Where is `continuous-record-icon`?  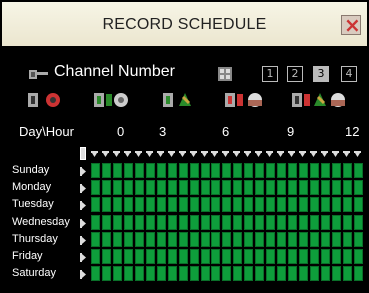 continuous-record-icon is located at coordinates (48, 100).